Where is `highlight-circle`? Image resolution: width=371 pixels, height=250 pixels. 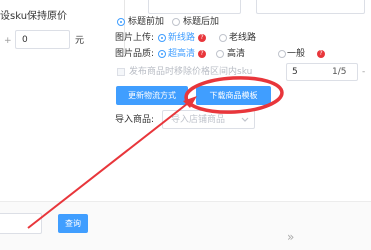 highlight-circle is located at coordinates (234, 95).